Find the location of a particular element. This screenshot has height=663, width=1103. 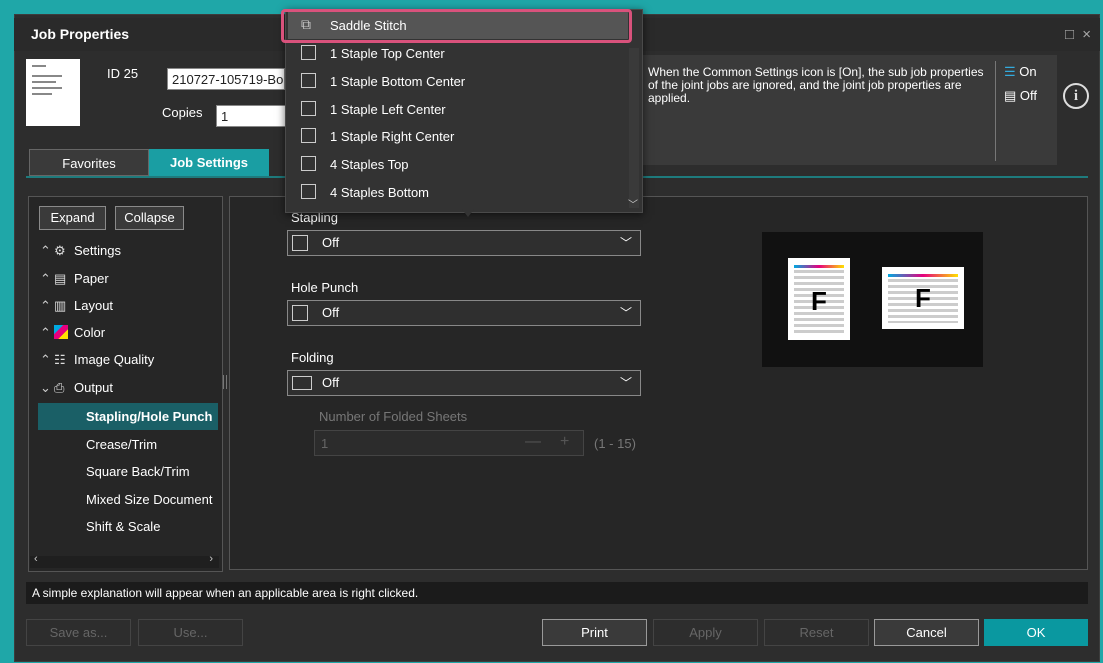

window-controls: □ × is located at coordinates (1079, 34).